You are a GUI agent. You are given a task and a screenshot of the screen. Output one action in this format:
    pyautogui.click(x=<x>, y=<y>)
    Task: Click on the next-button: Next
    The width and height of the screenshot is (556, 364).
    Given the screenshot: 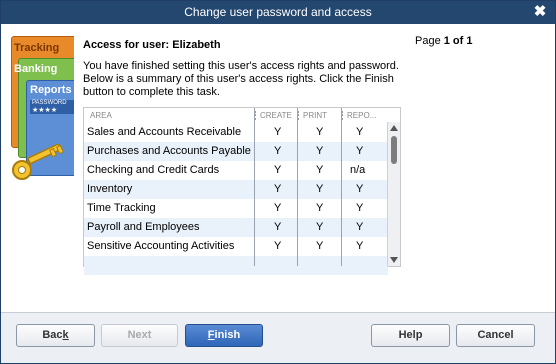 What is the action you would take?
    pyautogui.click(x=139, y=335)
    